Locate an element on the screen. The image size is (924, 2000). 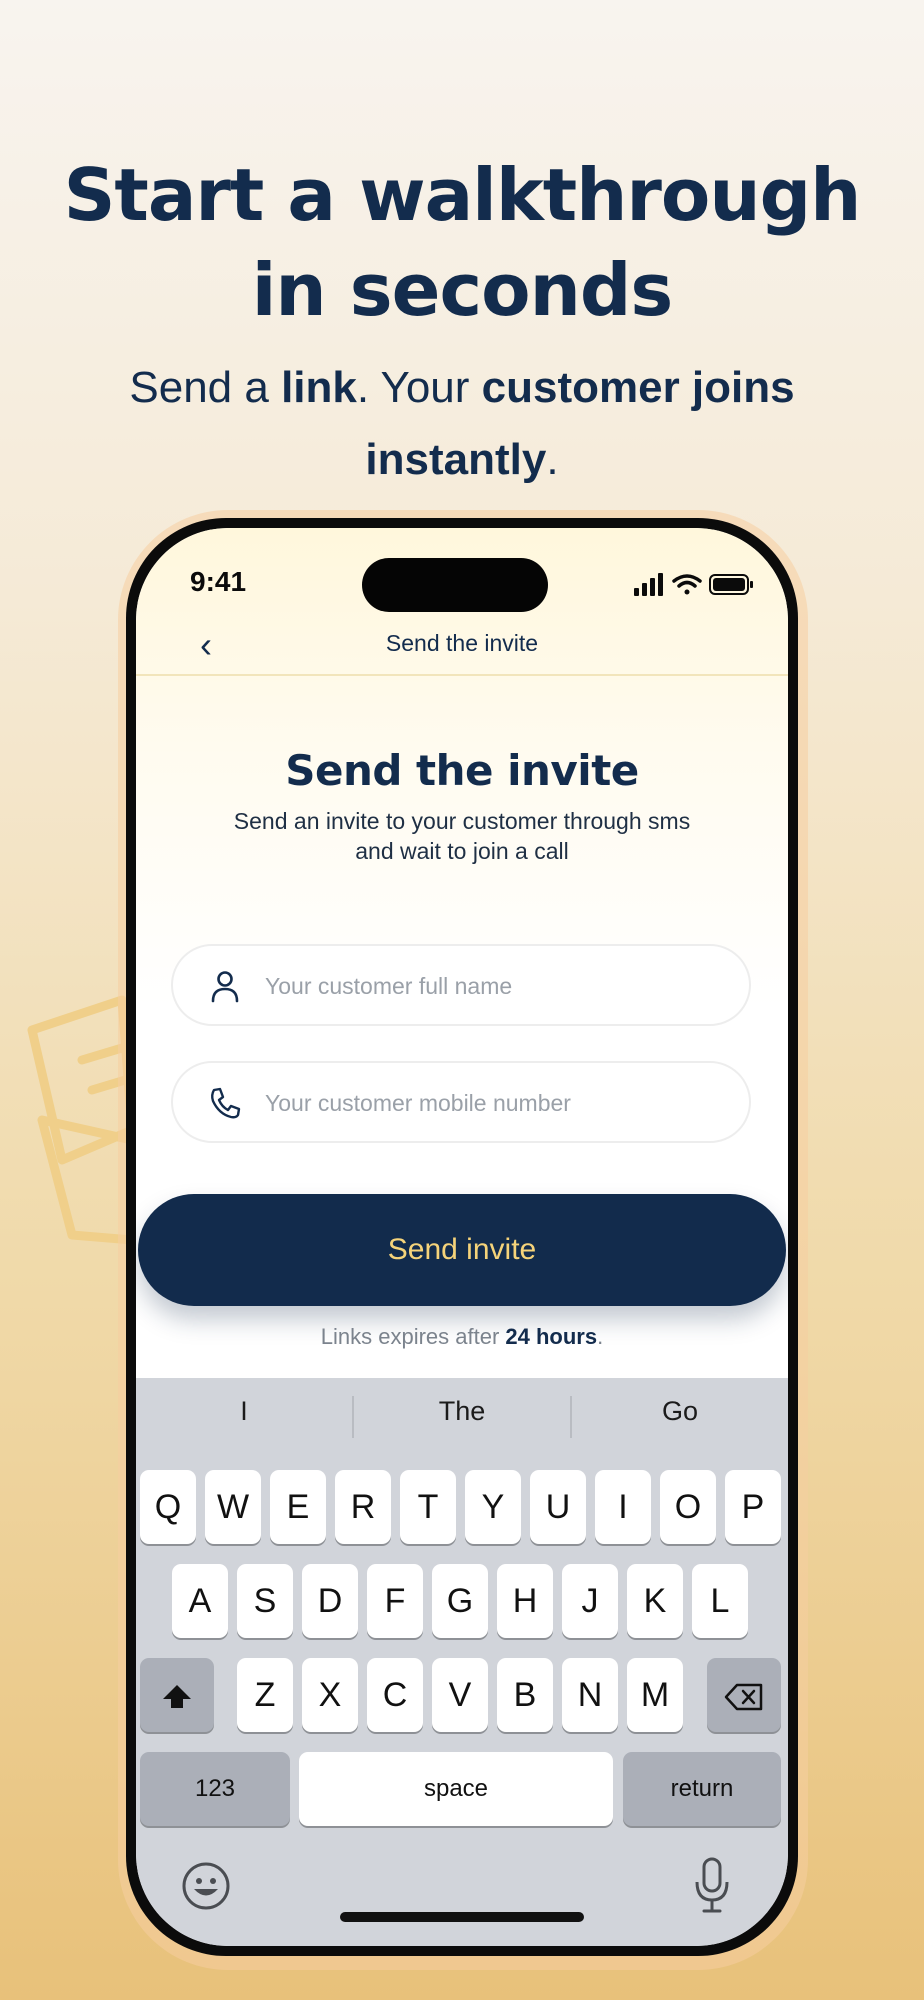
key-n: N is located at coordinates (590, 1695).